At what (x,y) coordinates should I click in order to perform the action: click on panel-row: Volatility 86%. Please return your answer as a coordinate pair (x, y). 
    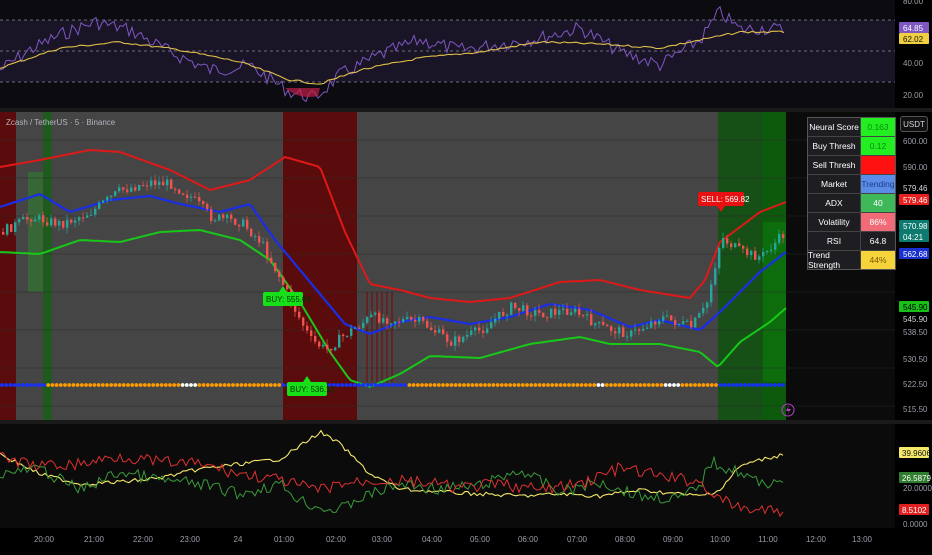
    Looking at the image, I should click on (851, 222).